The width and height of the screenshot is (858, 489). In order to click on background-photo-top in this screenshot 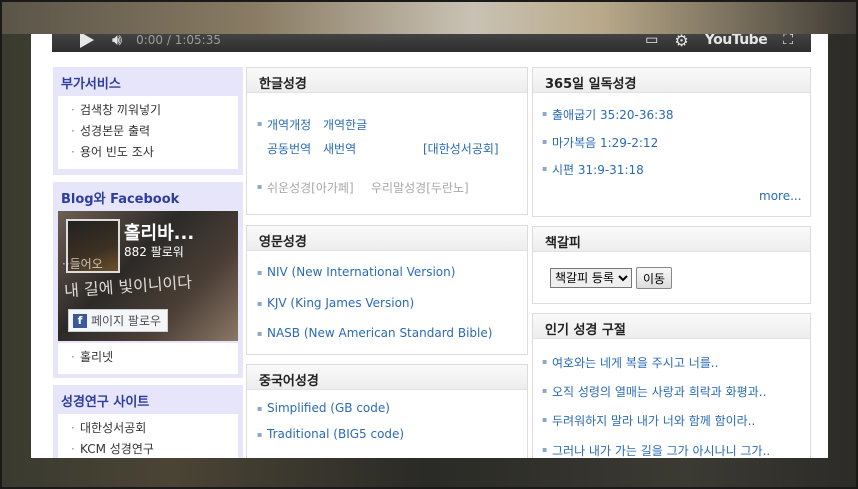, I will do `click(429, 17)`.